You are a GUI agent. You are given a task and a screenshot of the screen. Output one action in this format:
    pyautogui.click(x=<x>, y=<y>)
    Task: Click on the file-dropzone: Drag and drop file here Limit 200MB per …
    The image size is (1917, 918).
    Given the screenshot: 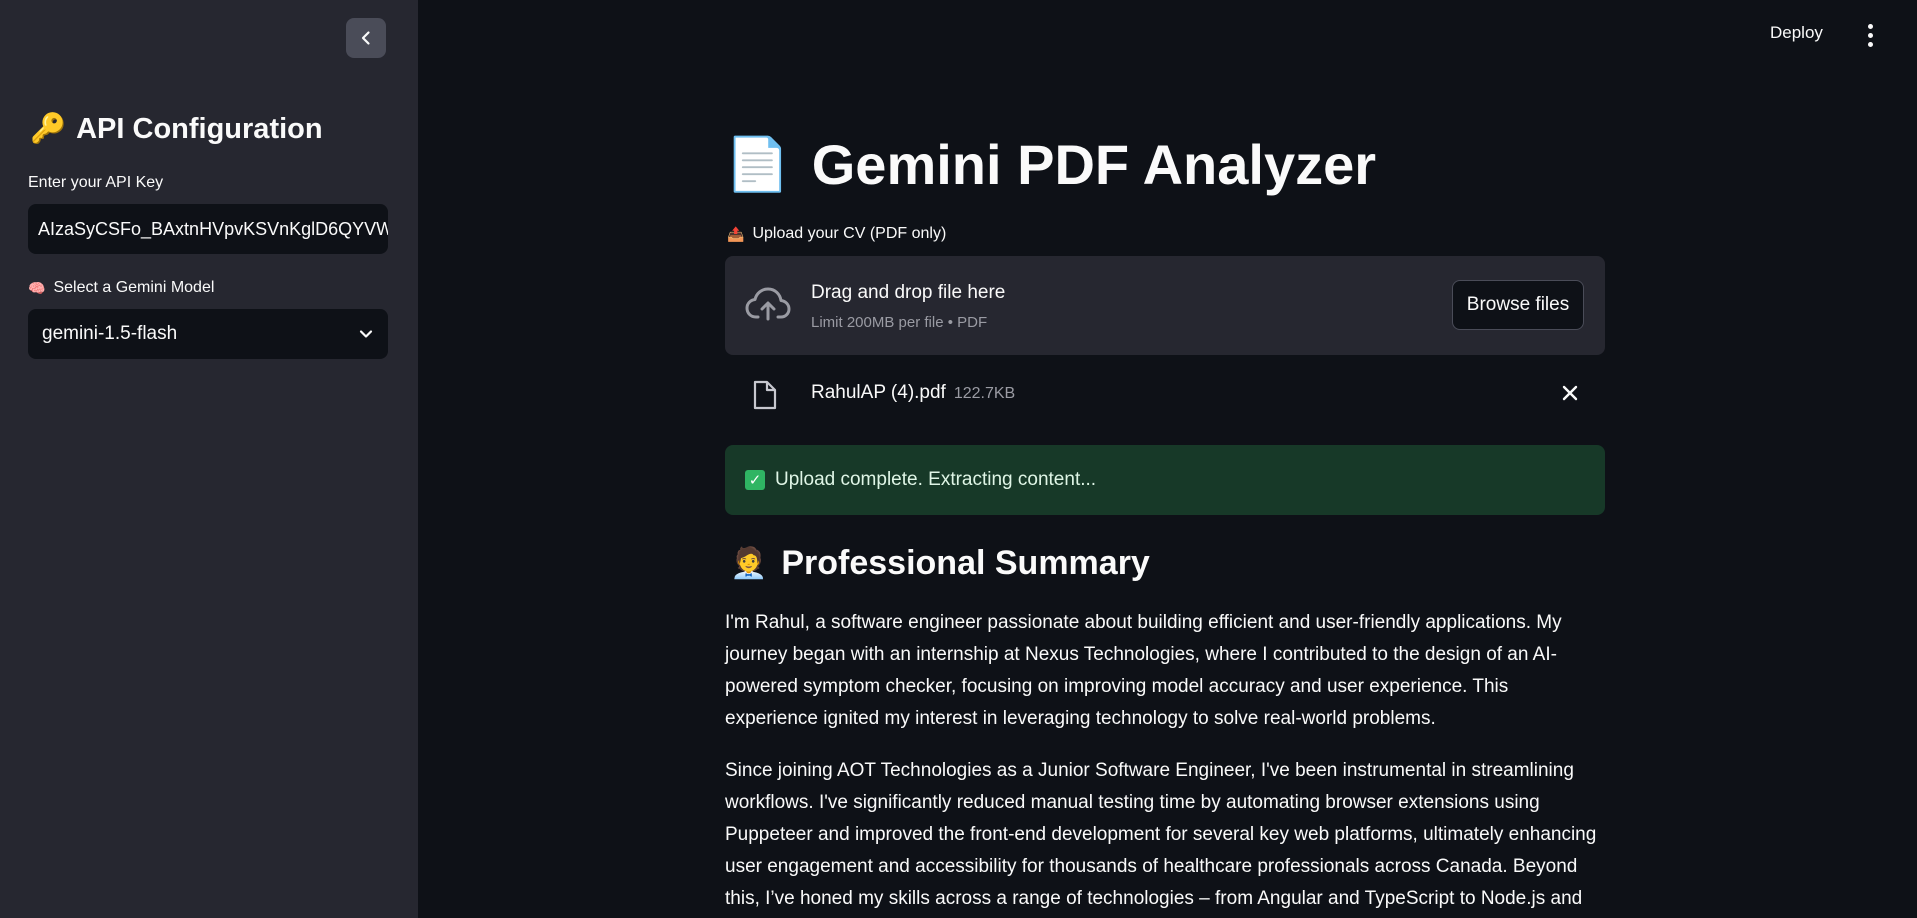 What is the action you would take?
    pyautogui.click(x=1165, y=305)
    